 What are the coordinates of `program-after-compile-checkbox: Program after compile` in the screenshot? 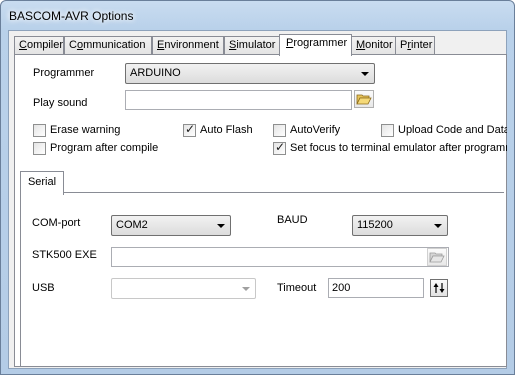 It's located at (95, 149).